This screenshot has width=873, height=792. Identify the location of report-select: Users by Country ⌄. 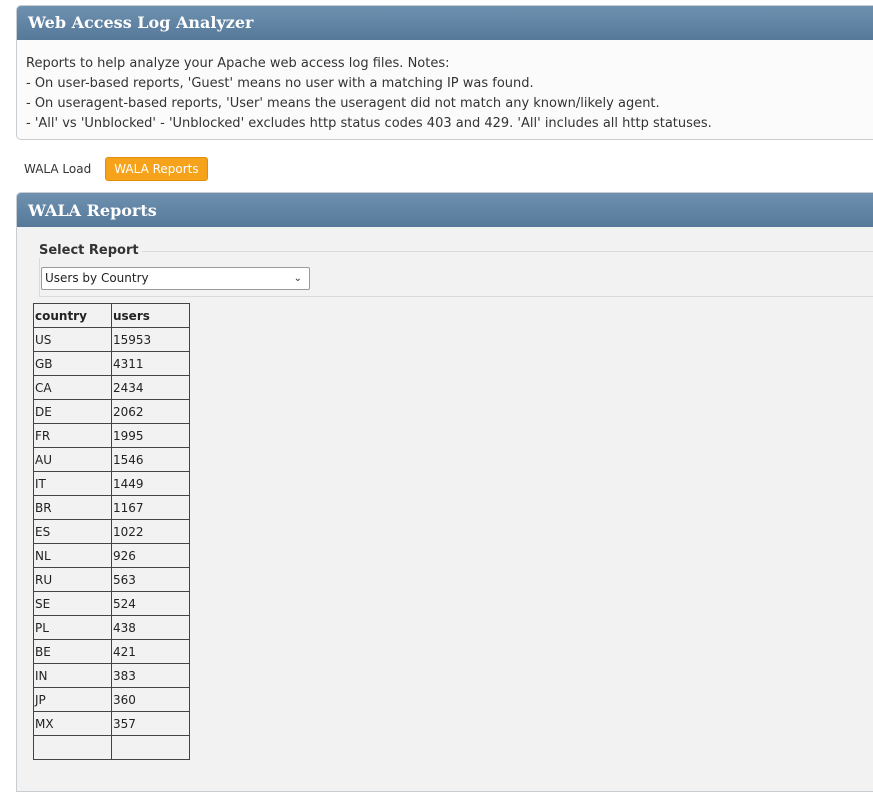
(175, 278).